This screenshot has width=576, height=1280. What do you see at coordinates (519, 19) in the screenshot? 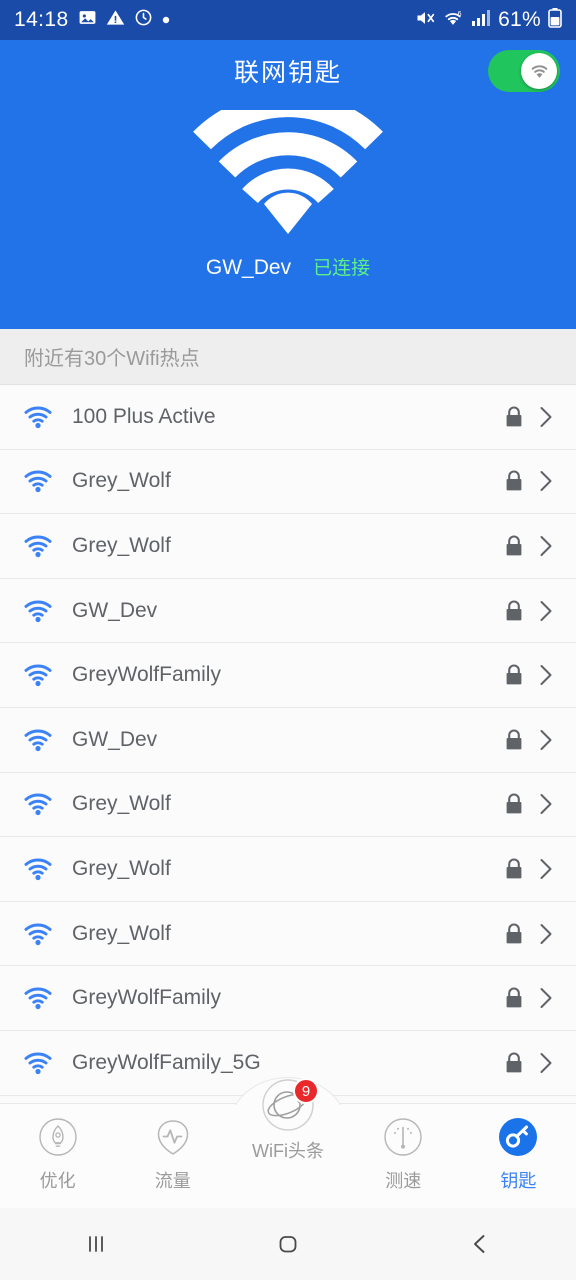
I see `battery-percent: 61%` at bounding box center [519, 19].